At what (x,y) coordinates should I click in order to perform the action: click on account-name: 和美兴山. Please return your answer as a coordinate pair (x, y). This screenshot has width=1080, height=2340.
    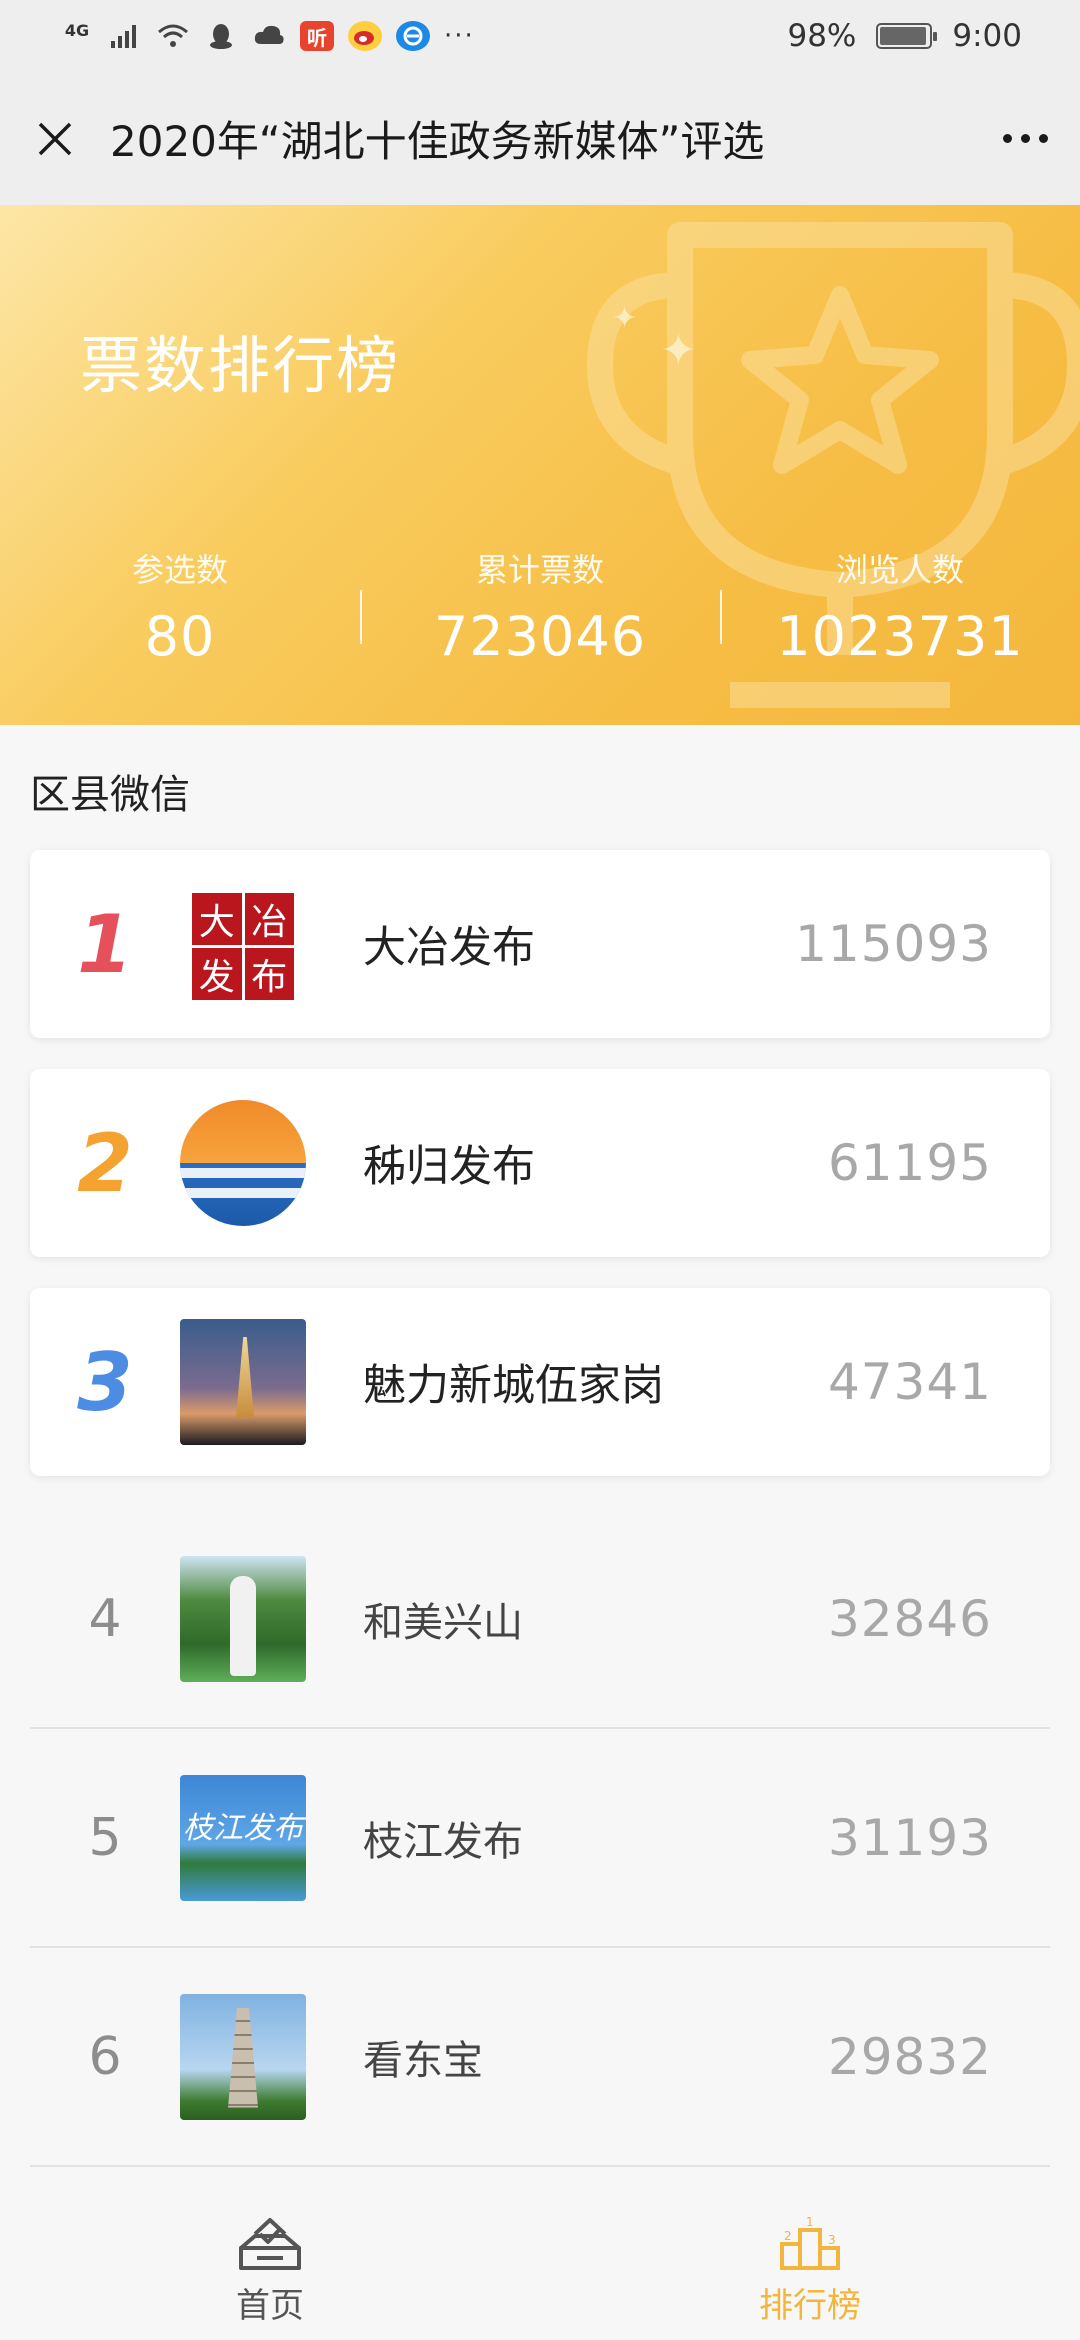
    Looking at the image, I should click on (443, 1622).